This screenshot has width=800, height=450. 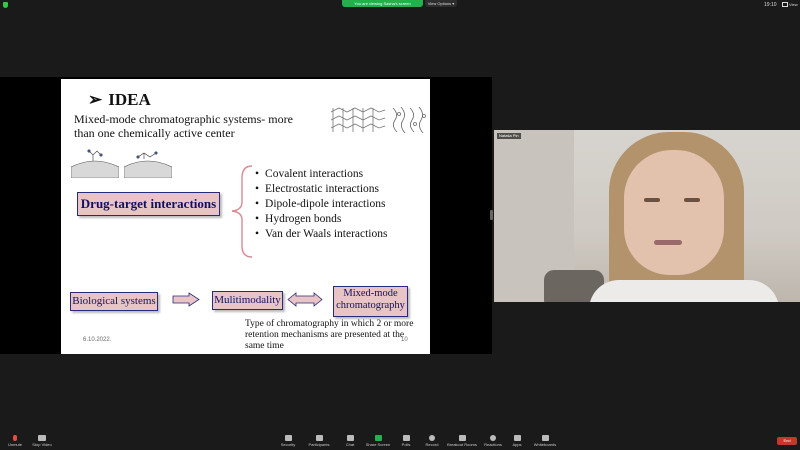 I want to click on apps-button: Apps, so click(x=517, y=439).